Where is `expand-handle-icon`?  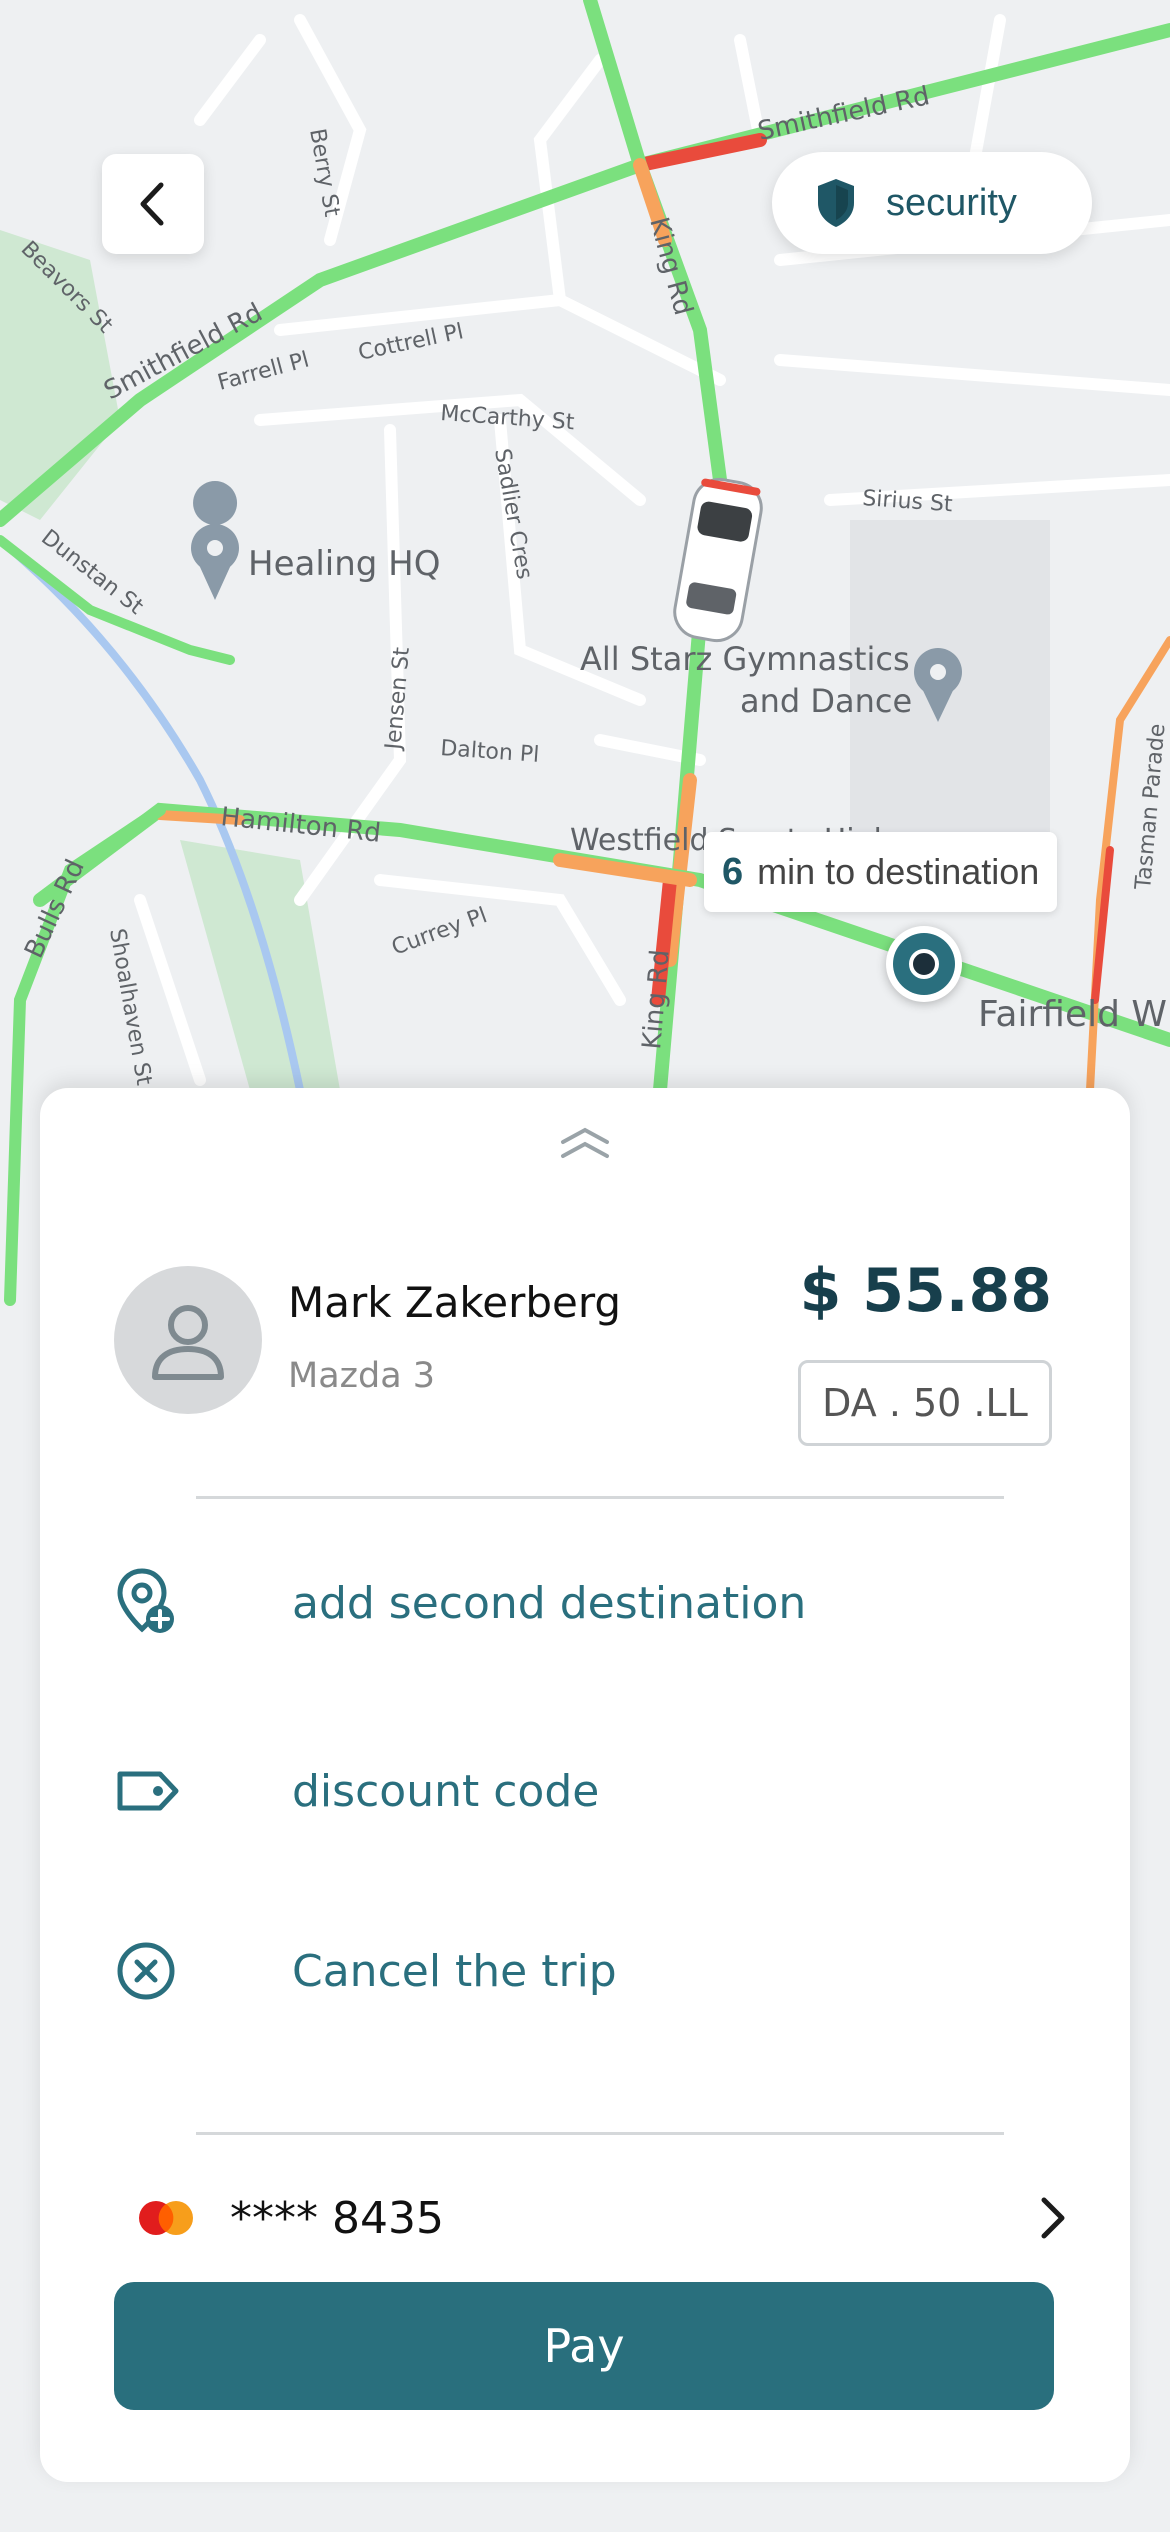 expand-handle-icon is located at coordinates (585, 1142).